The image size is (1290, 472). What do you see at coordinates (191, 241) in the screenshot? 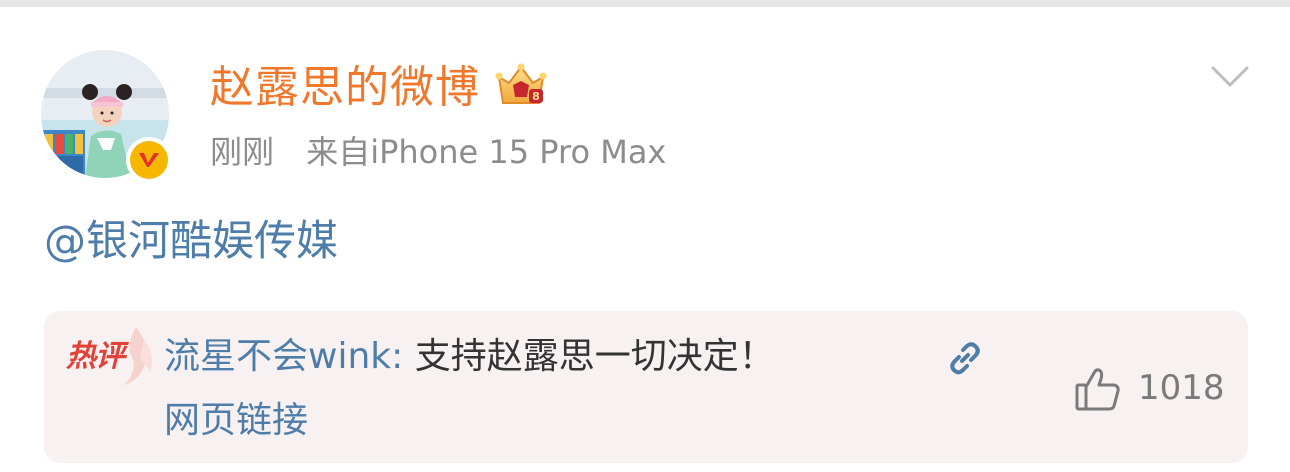
I see `mention-link: @银河酷娱传媒` at bounding box center [191, 241].